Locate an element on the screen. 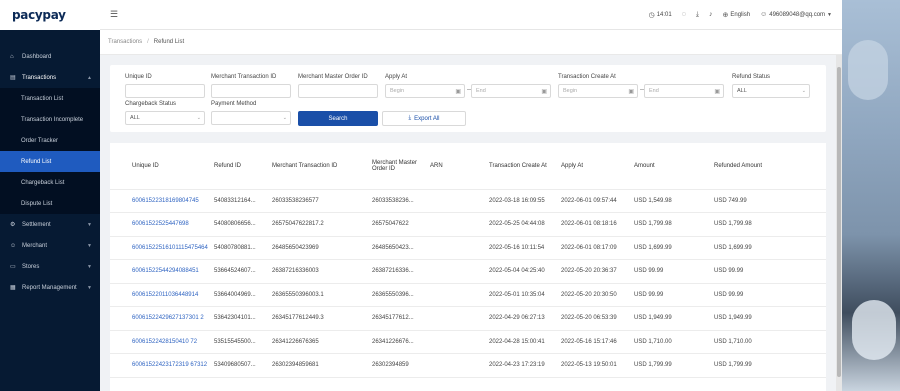  table-cell: 26485650423969 is located at coordinates (318, 248).